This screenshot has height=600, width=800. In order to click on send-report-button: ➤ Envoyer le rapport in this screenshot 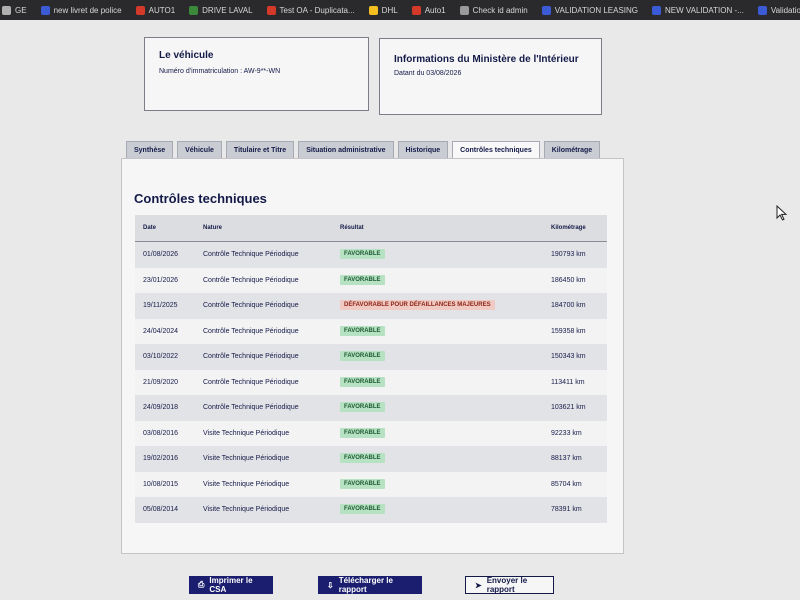, I will do `click(509, 585)`.